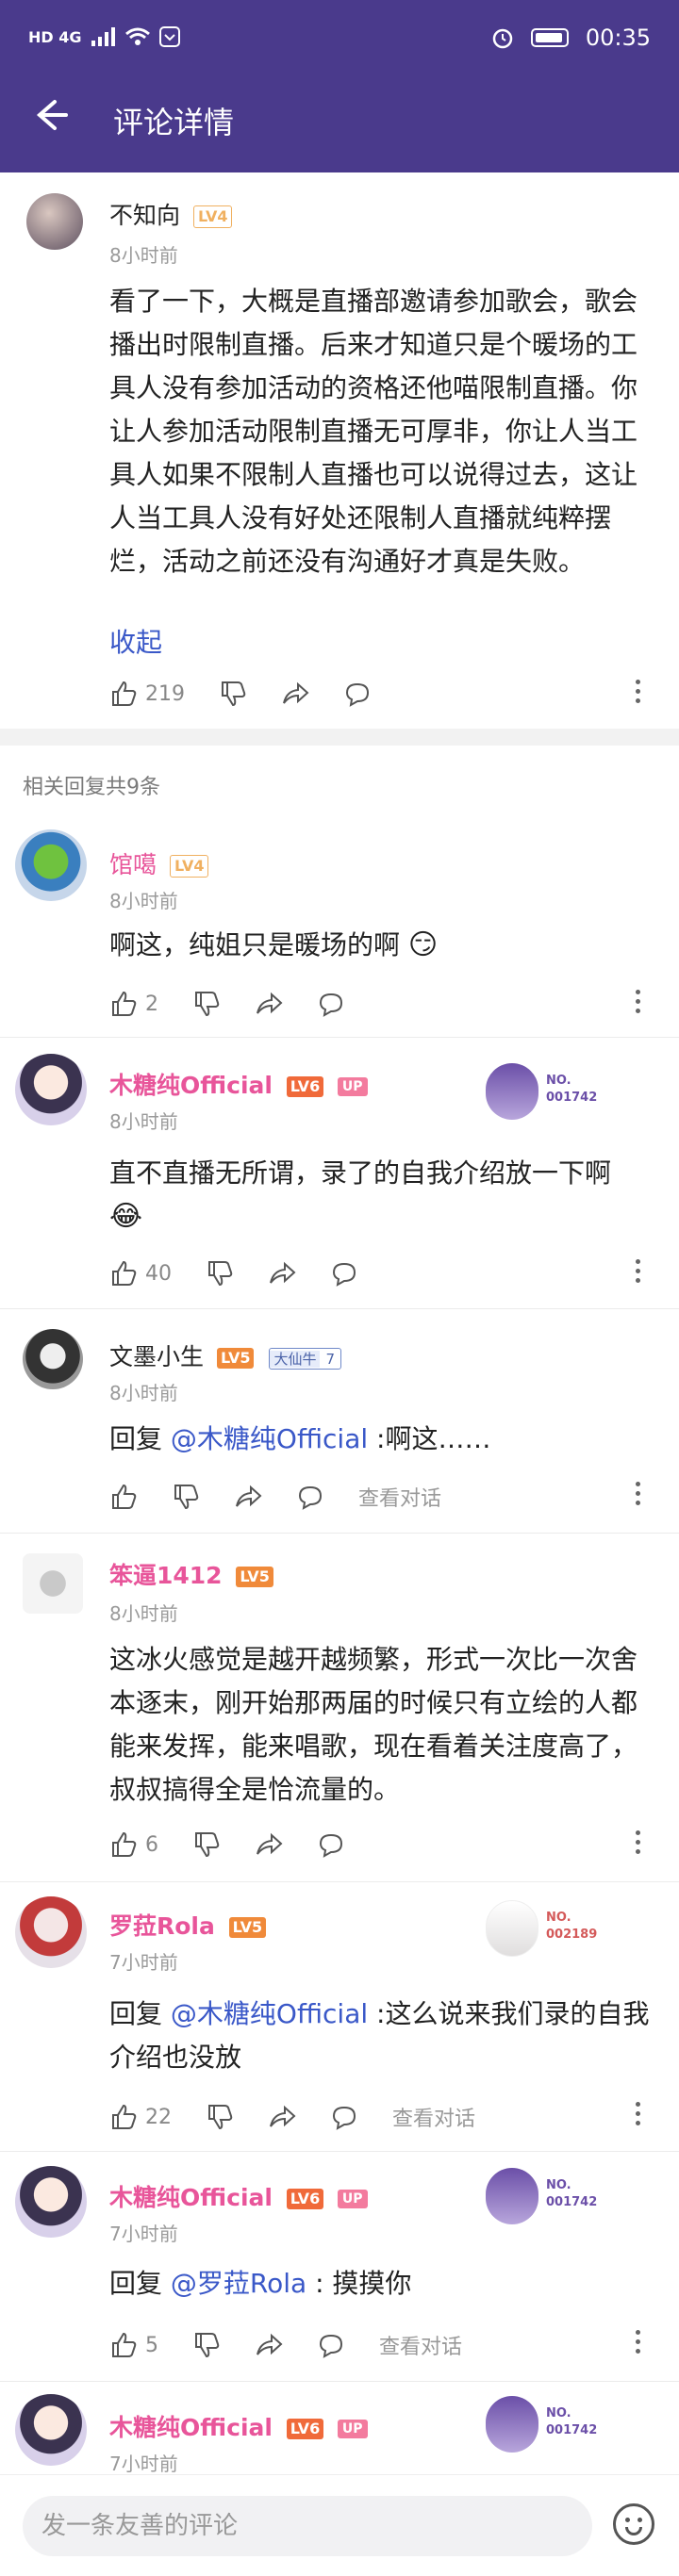 This screenshot has height=2576, width=679. Describe the element at coordinates (144, 215) in the screenshot. I see `username: 不知向` at that location.